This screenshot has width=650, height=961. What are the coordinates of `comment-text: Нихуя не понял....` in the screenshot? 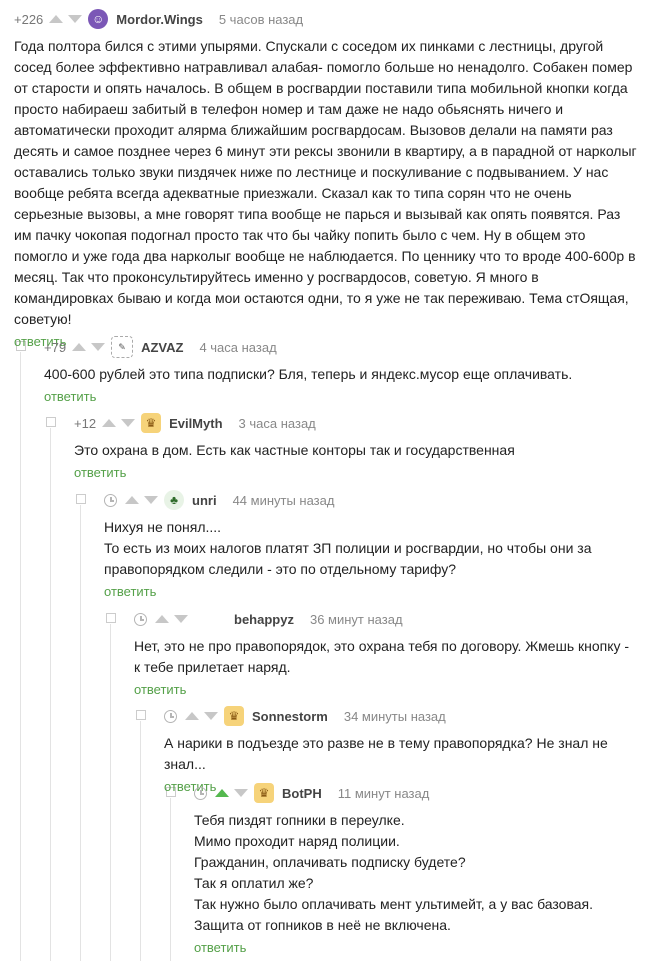 It's located at (163, 527).